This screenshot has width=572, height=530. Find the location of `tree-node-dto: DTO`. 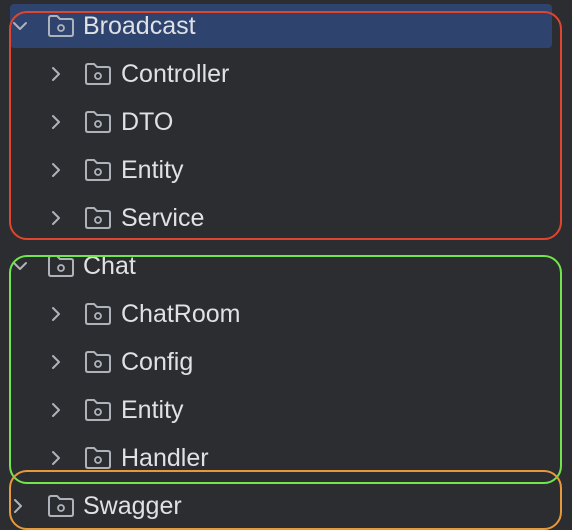

tree-node-dto: DTO is located at coordinates (286, 120).